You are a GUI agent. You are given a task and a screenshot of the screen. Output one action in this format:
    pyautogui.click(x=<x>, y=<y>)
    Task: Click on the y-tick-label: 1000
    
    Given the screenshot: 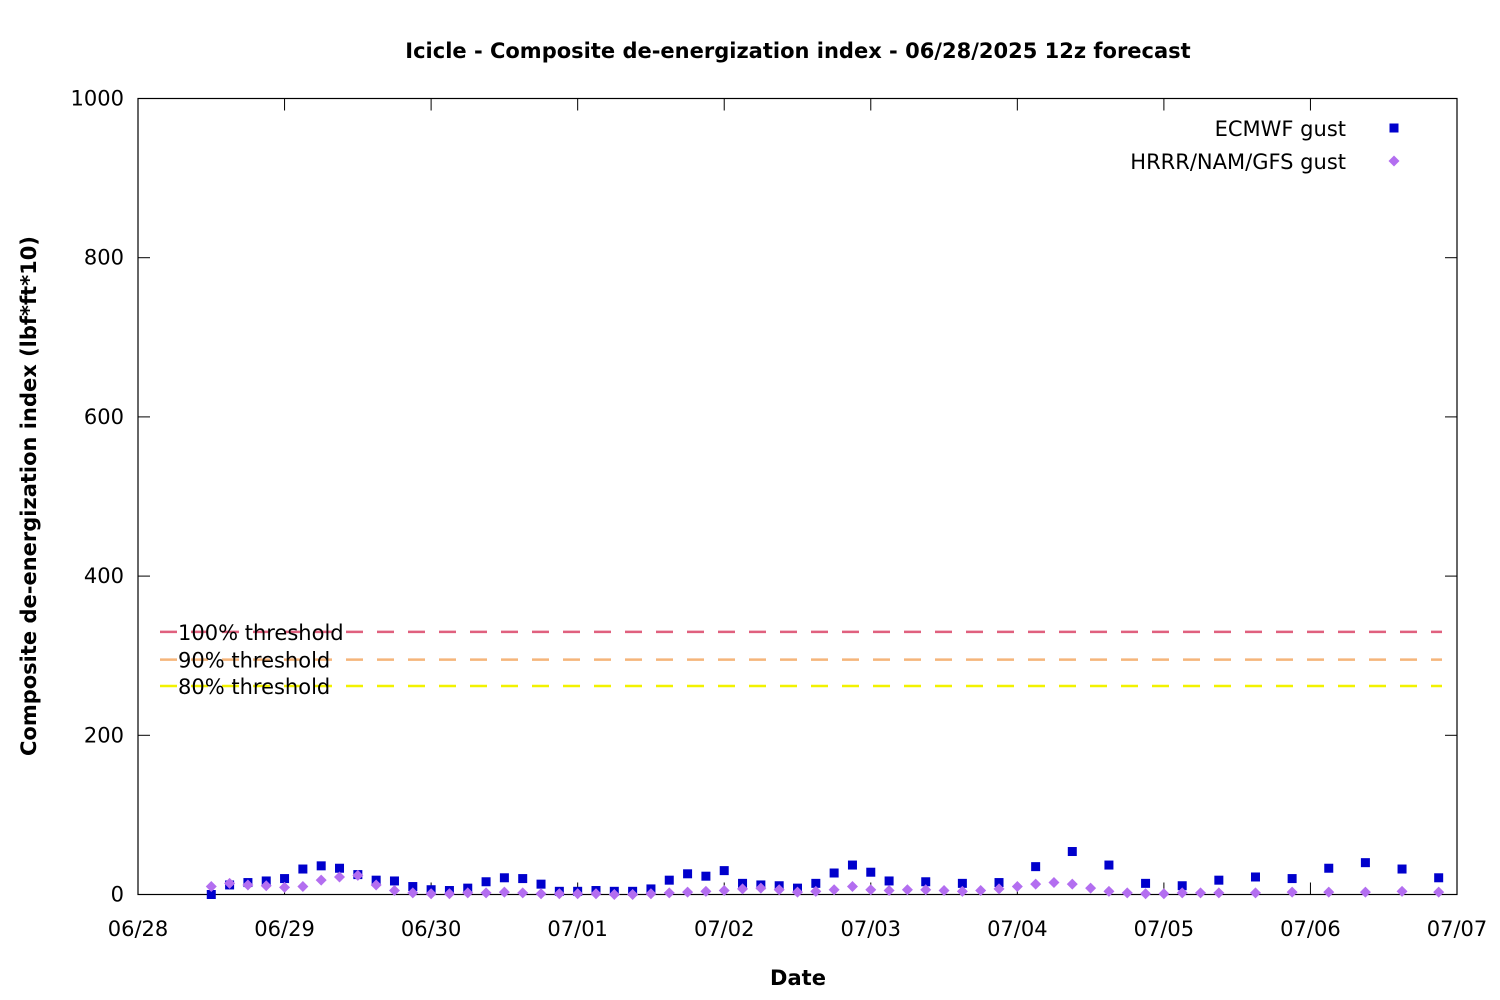 What is the action you would take?
    pyautogui.click(x=97, y=99)
    